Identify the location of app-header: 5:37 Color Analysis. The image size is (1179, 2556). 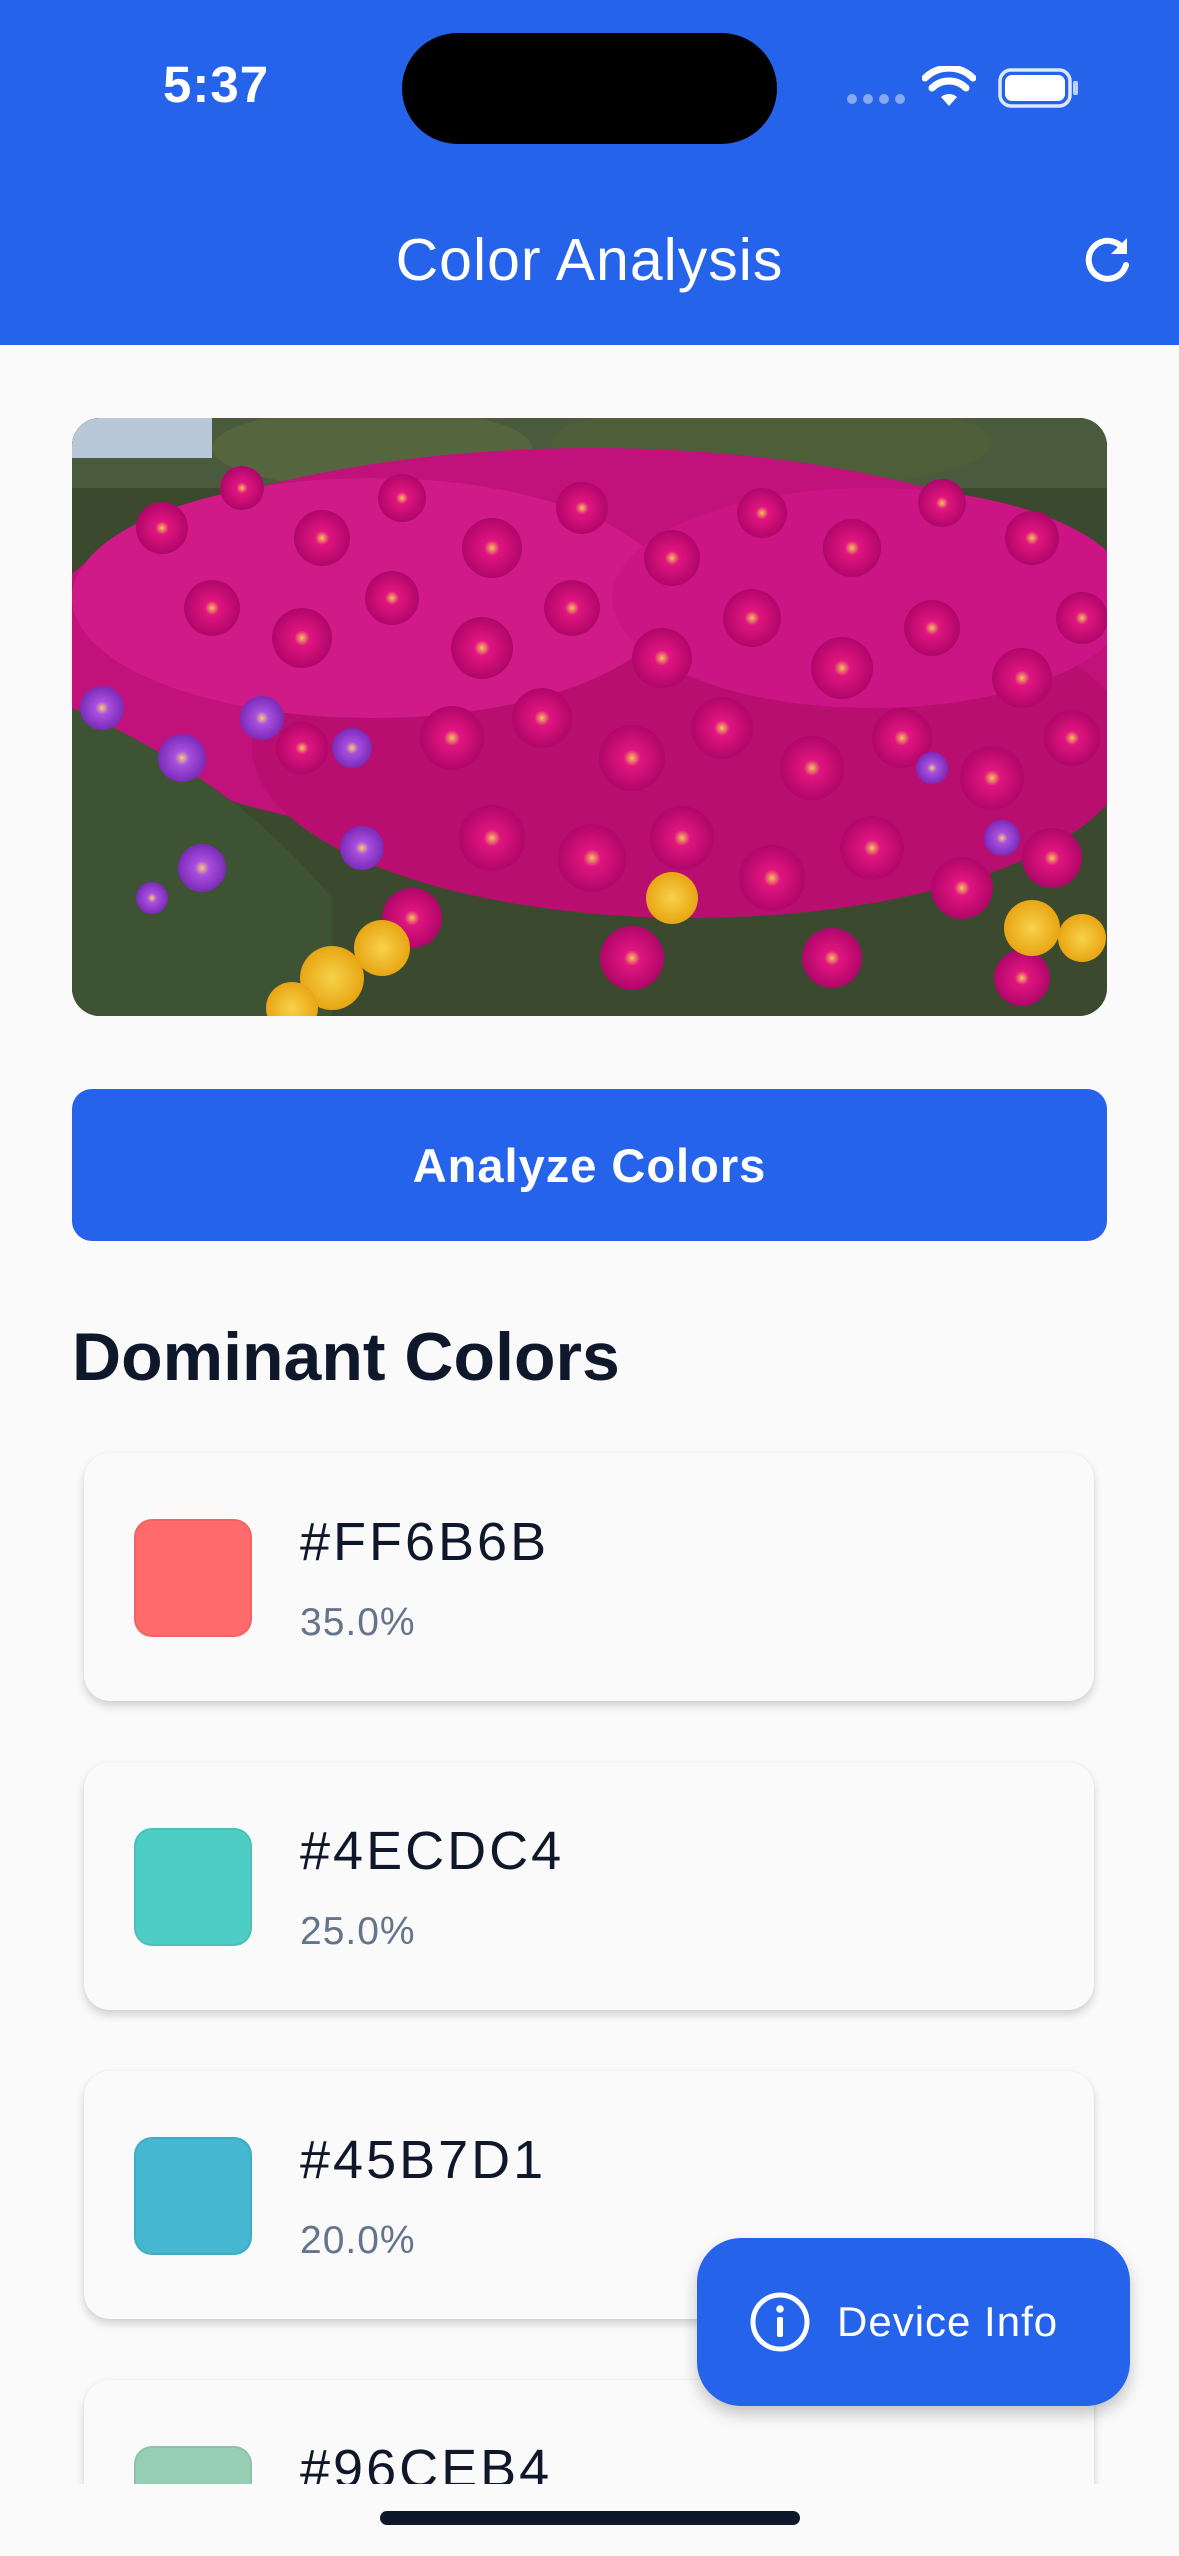
(589, 172).